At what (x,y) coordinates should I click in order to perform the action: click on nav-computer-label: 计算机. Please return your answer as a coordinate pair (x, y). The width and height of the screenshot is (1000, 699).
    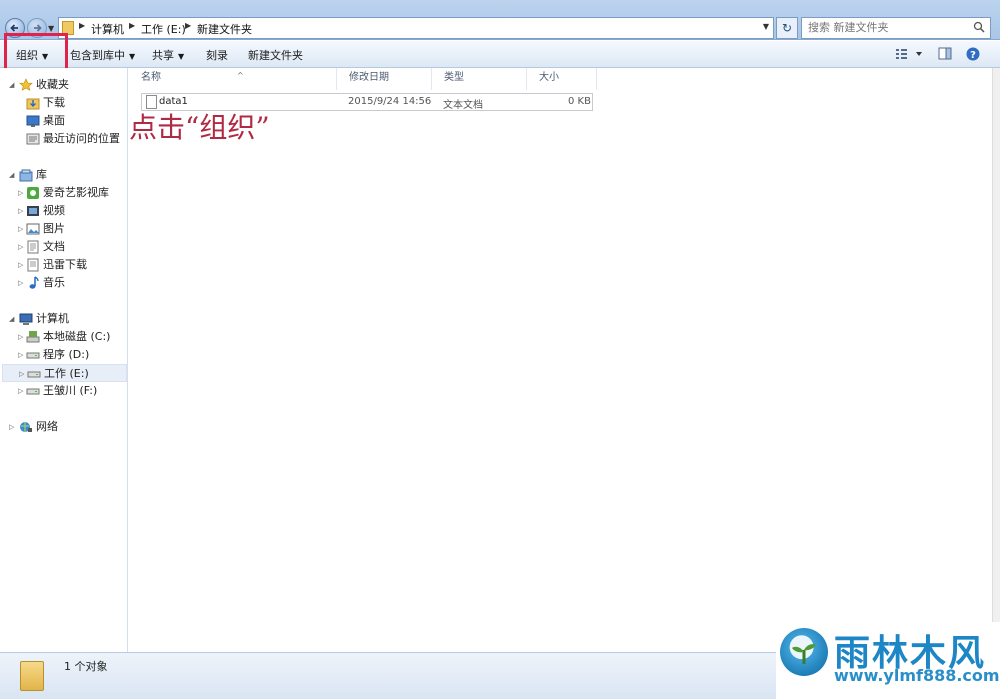
    Looking at the image, I should click on (52, 318).